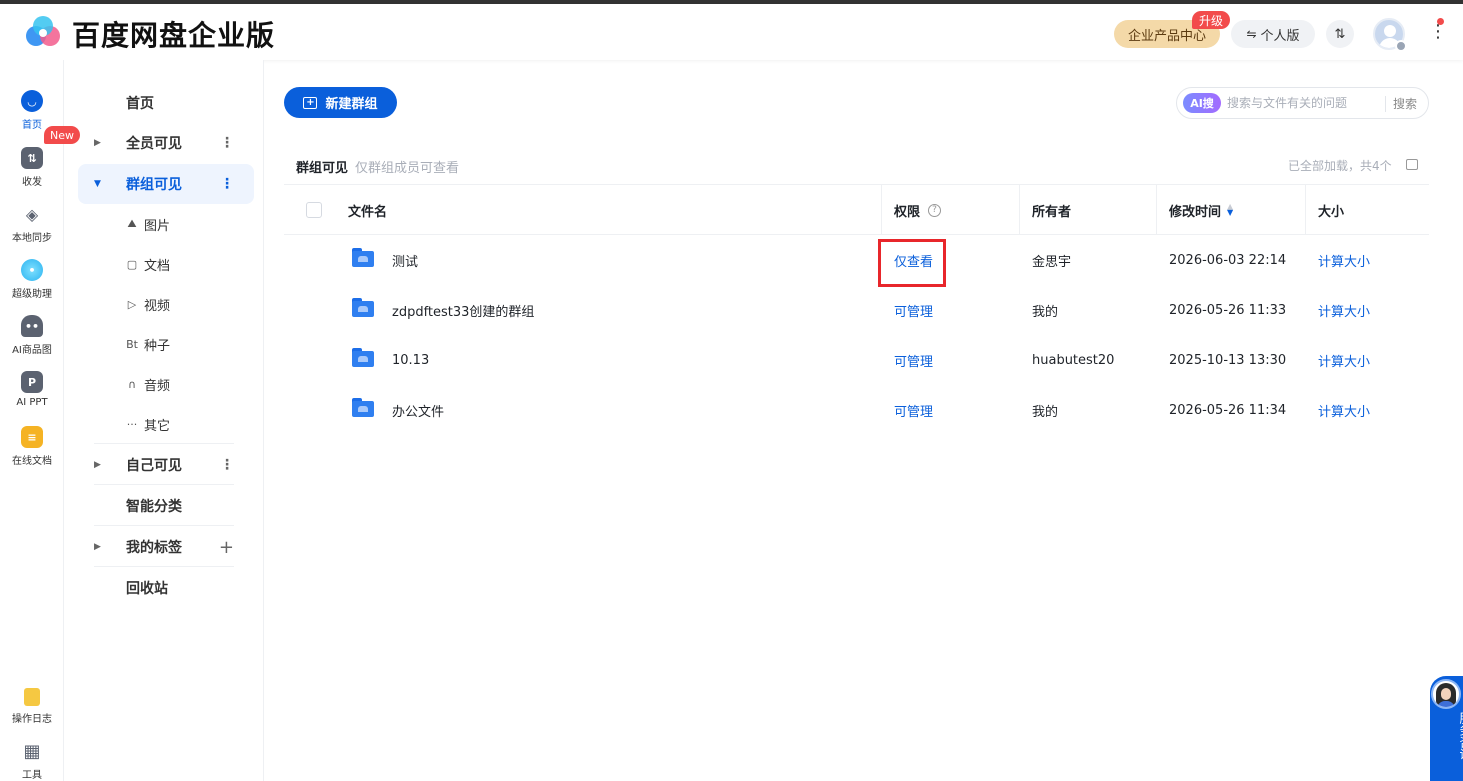 Image resolution: width=1463 pixels, height=781 pixels. What do you see at coordinates (310, 102) in the screenshot?
I see `add-folder-icon: +` at bounding box center [310, 102].